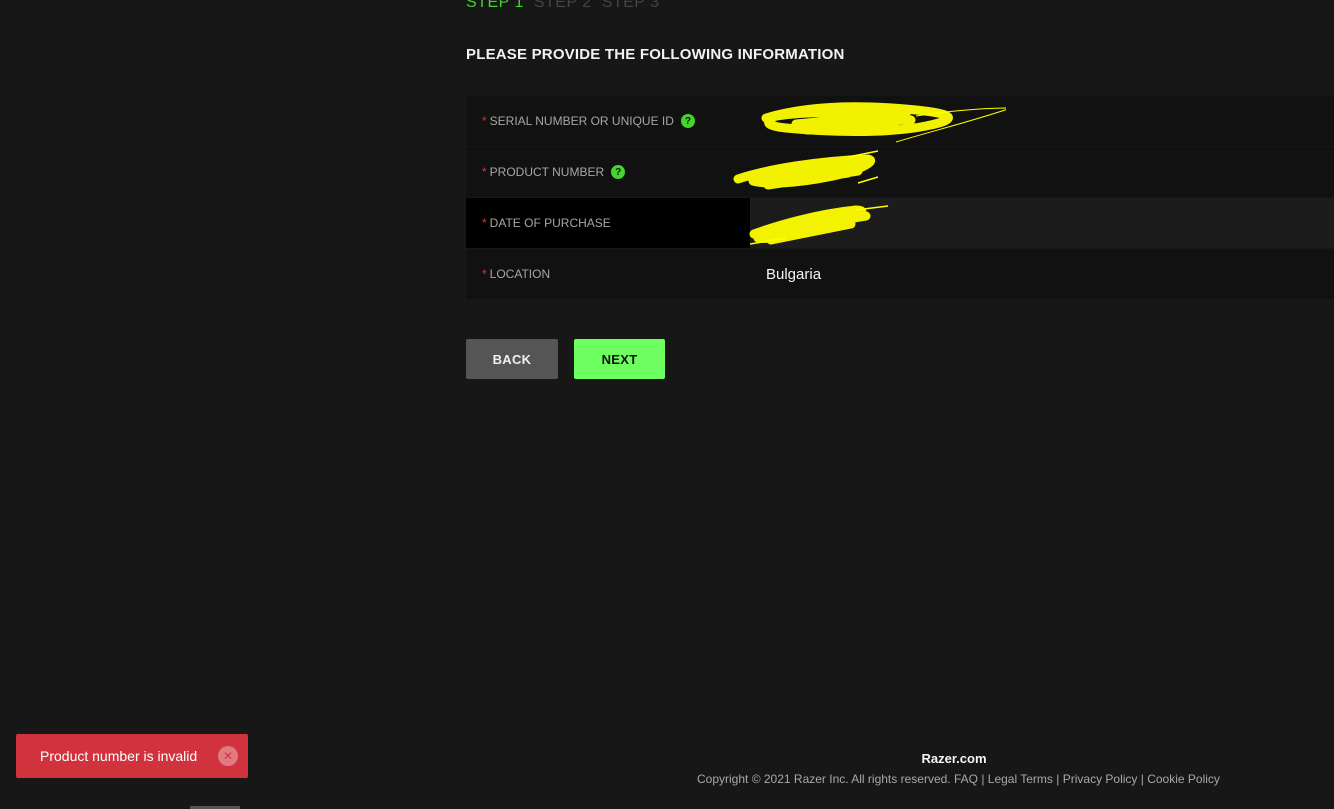  I want to click on step-1-label: STEP 1, so click(495, 5).